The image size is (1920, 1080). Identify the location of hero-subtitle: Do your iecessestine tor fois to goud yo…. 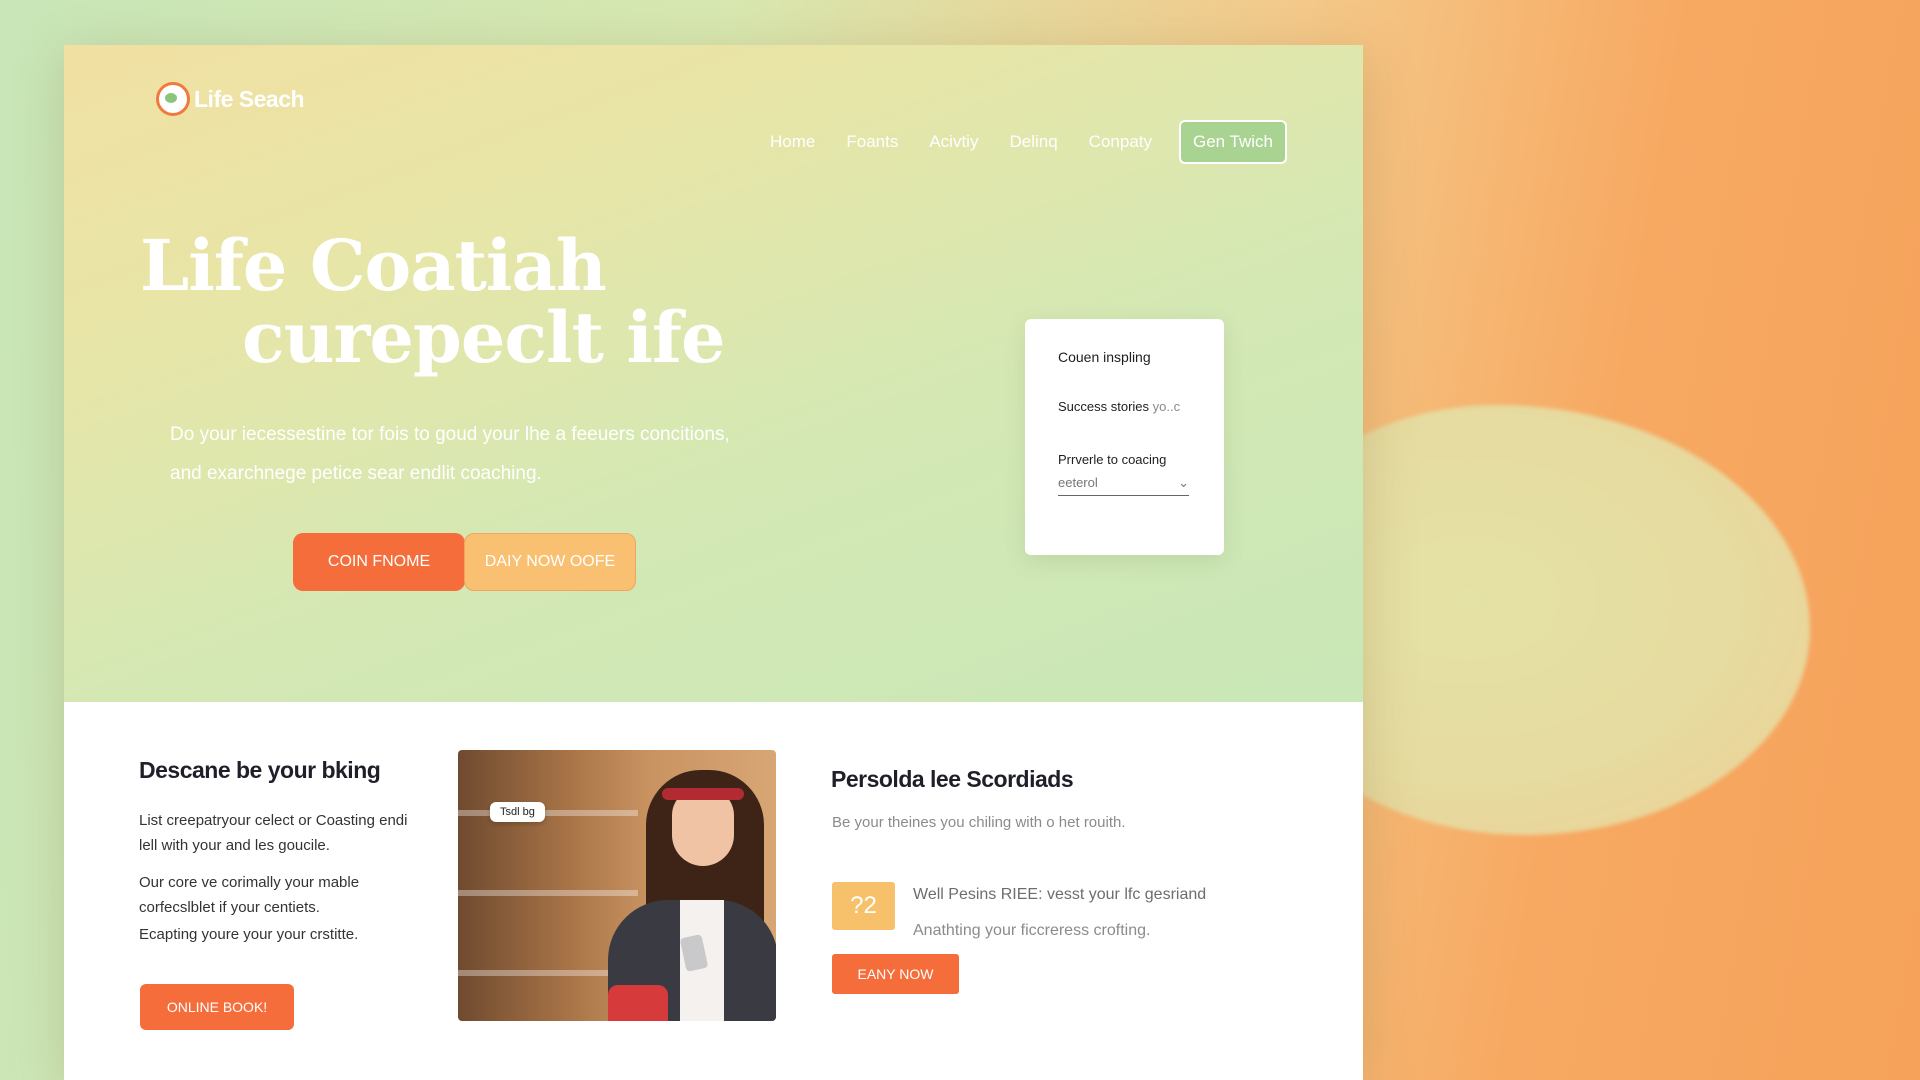
(490, 454).